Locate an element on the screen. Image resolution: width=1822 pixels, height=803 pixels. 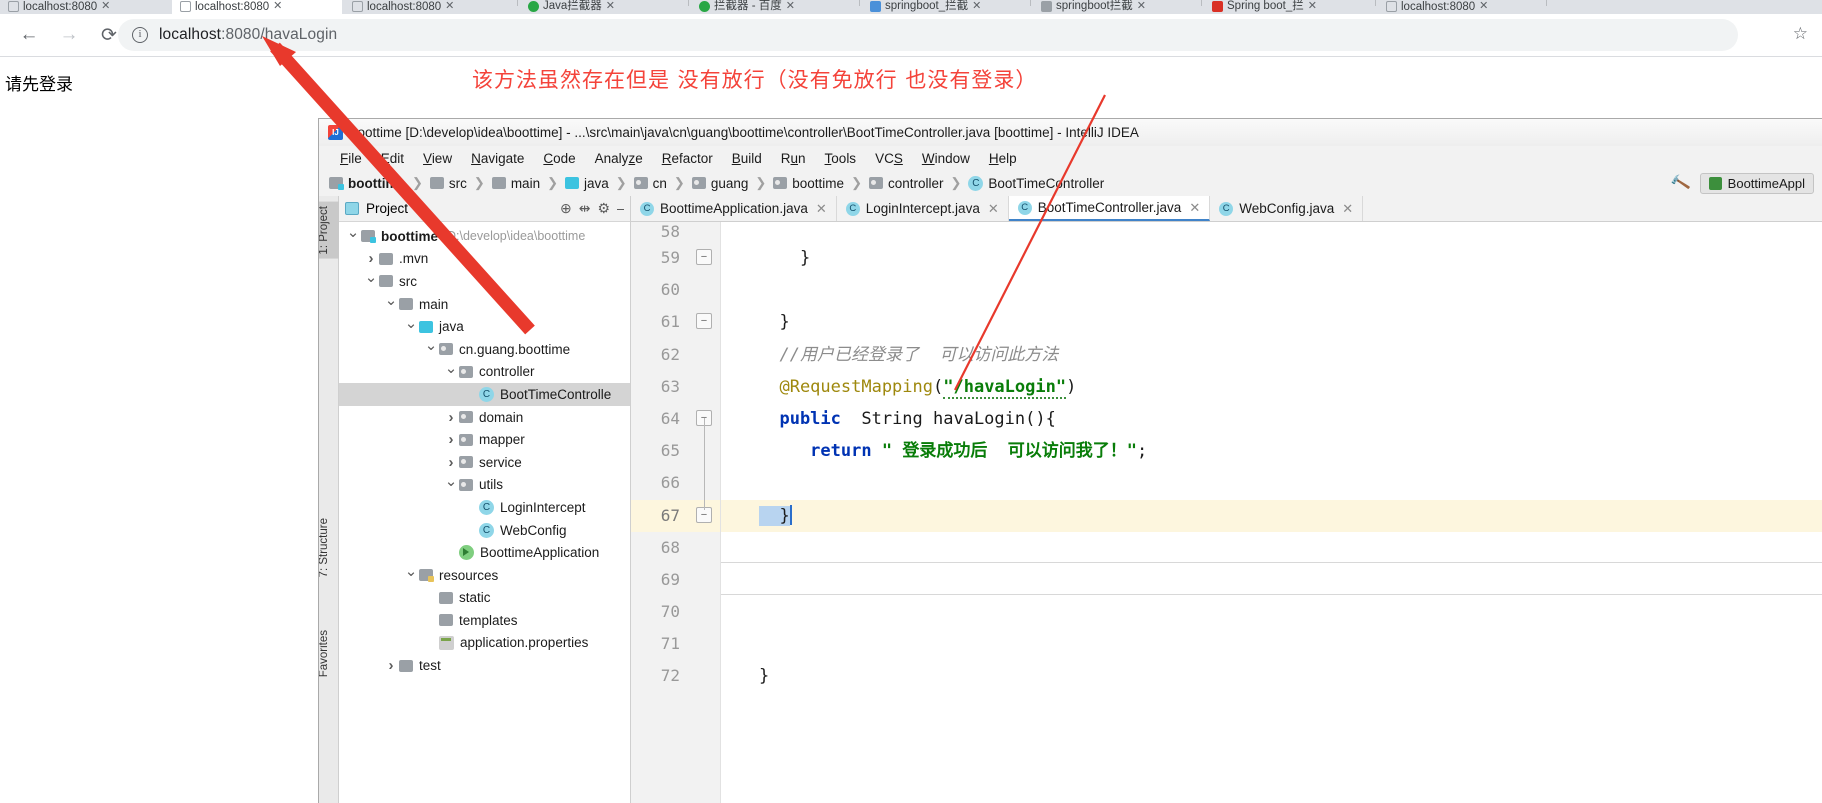
tree-item-mvn: .mvn is located at coordinates (484, 259).